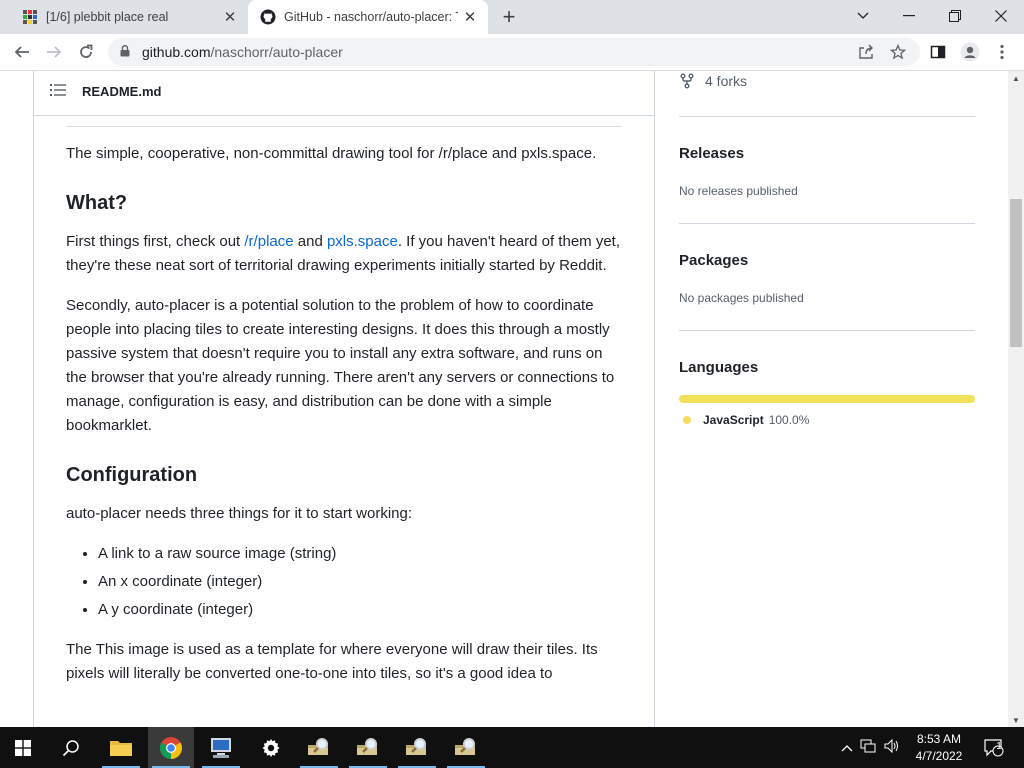 The image size is (1024, 768). What do you see at coordinates (362, 582) in the screenshot?
I see `list-item: An x coordinate (integer)` at bounding box center [362, 582].